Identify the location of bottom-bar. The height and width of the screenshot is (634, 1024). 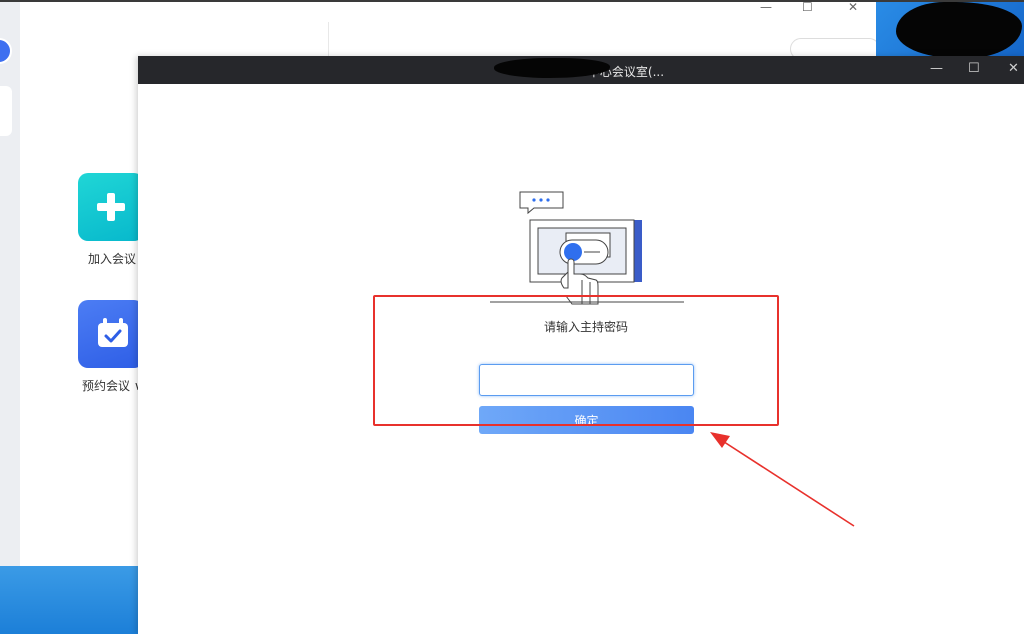
(70, 600).